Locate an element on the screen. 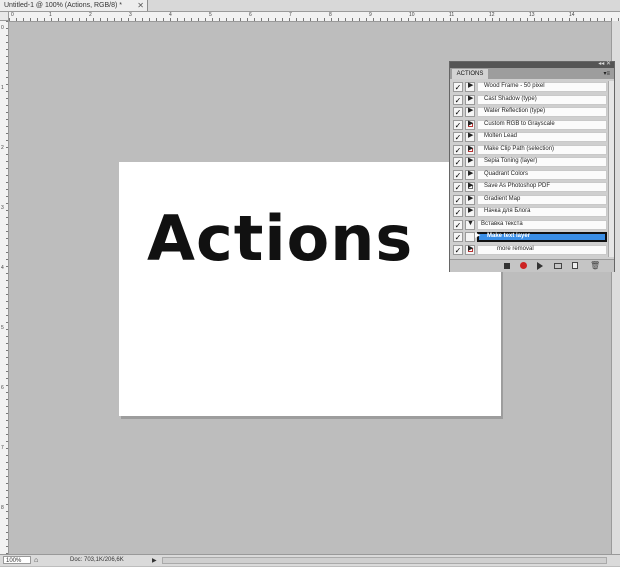  collapse-icon: ◂◂ ✕ is located at coordinates (604, 63).